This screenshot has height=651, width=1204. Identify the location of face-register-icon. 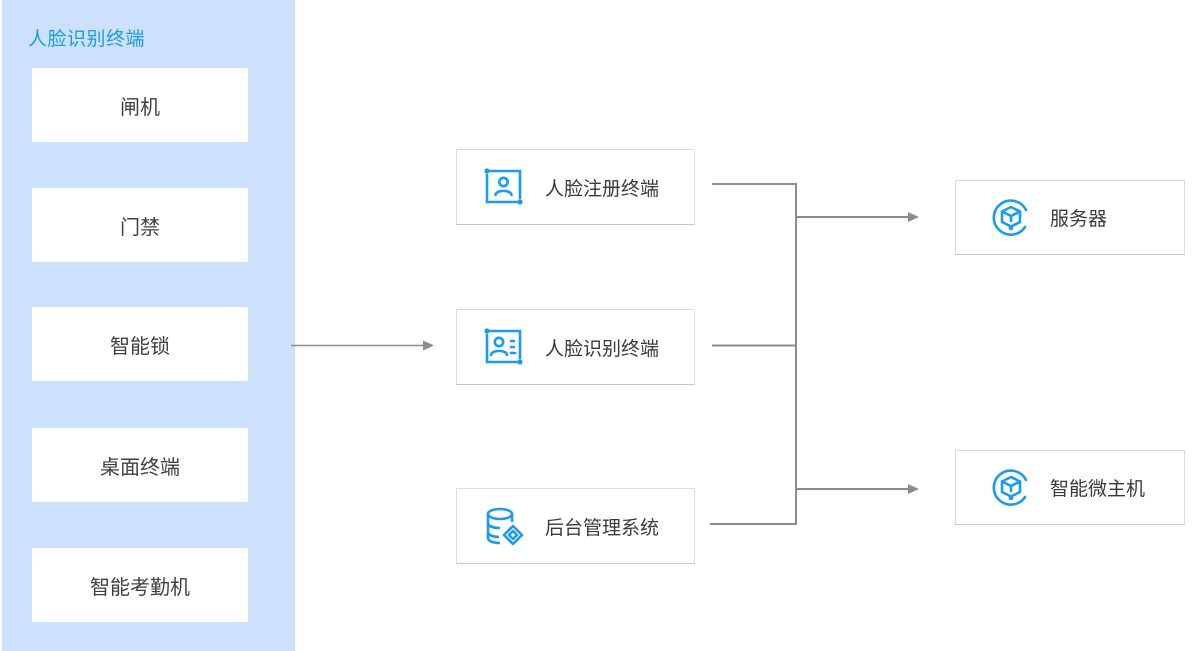
(504, 187).